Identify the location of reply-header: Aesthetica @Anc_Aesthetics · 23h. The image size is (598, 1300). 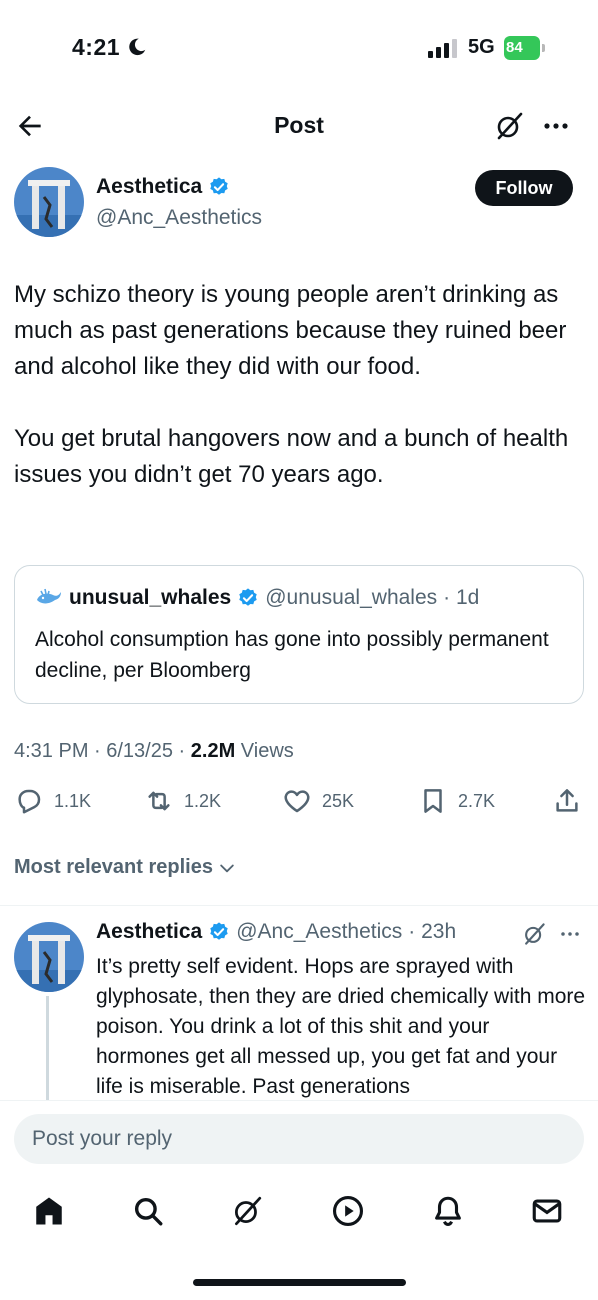
(276, 932).